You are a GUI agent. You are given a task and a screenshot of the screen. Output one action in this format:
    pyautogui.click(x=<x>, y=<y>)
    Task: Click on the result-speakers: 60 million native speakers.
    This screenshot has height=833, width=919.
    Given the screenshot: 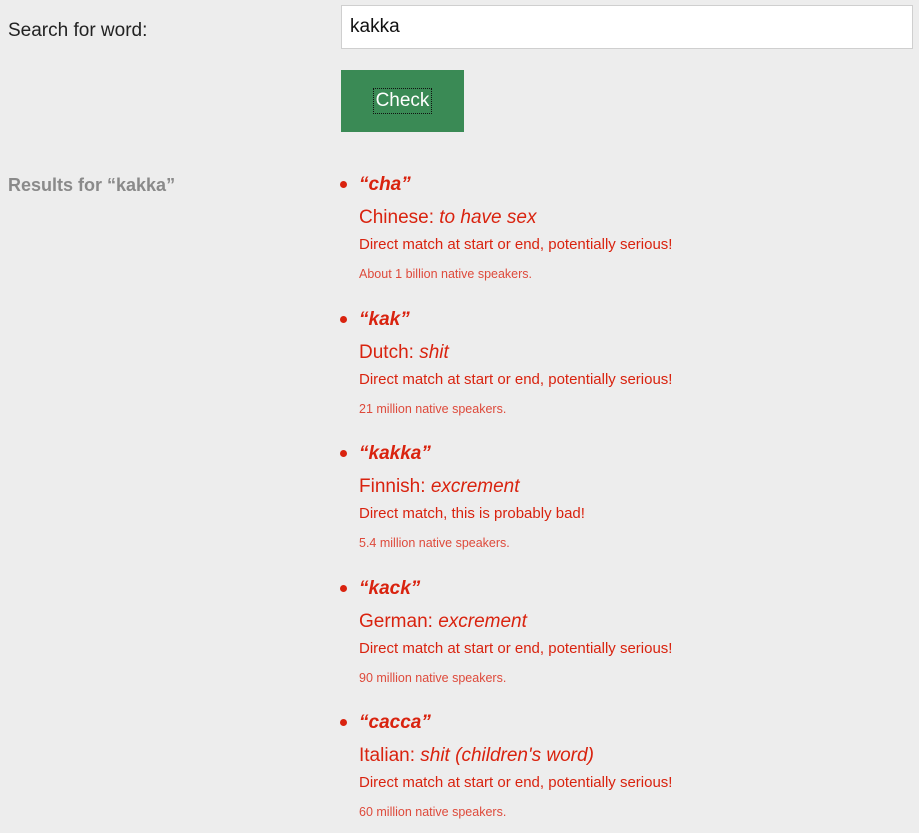 What is the action you would take?
    pyautogui.click(x=433, y=812)
    